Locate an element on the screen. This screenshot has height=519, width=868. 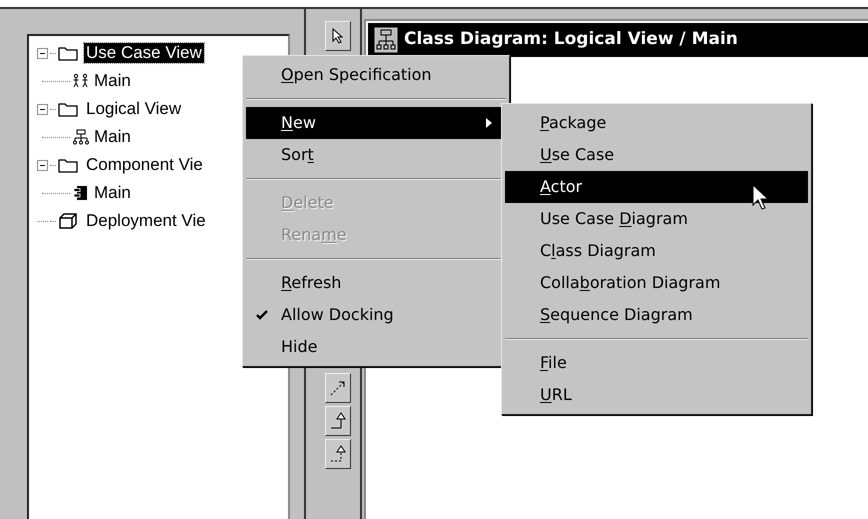
menu-item-label: Collaboration Diagram is located at coordinates (630, 283).